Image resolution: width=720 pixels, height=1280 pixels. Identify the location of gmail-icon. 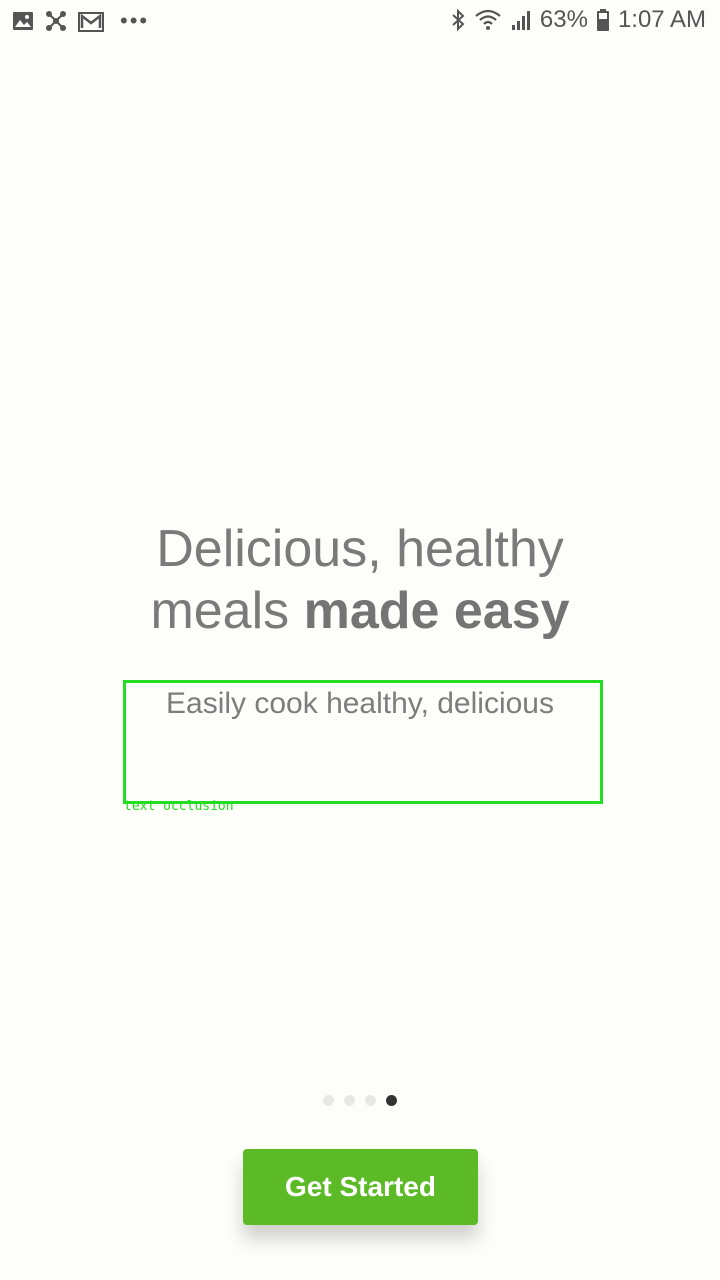
(91, 21).